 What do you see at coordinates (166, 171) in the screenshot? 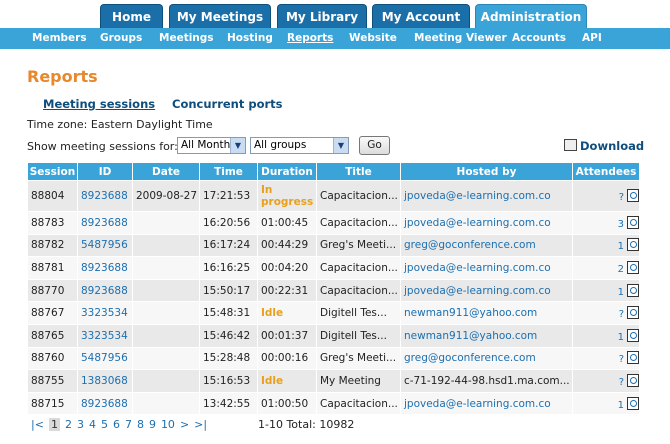
I see `header-date: Date` at bounding box center [166, 171].